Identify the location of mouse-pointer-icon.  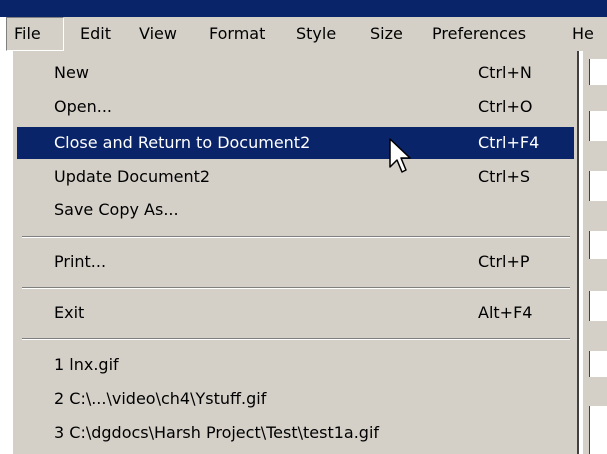
(400, 155).